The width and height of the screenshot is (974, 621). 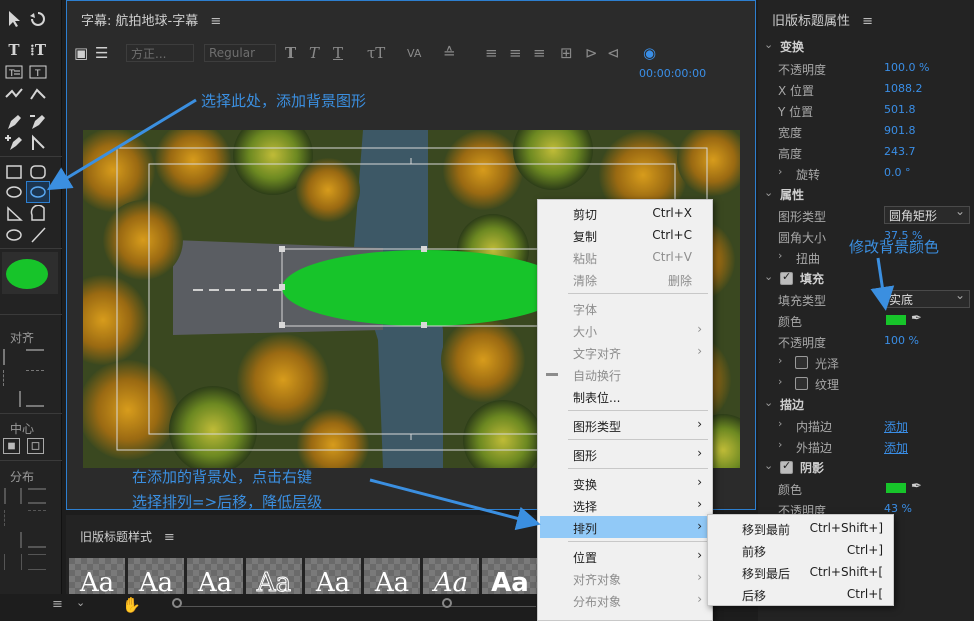 What do you see at coordinates (14, 192) in the screenshot?
I see `ellipse-tool-icon` at bounding box center [14, 192].